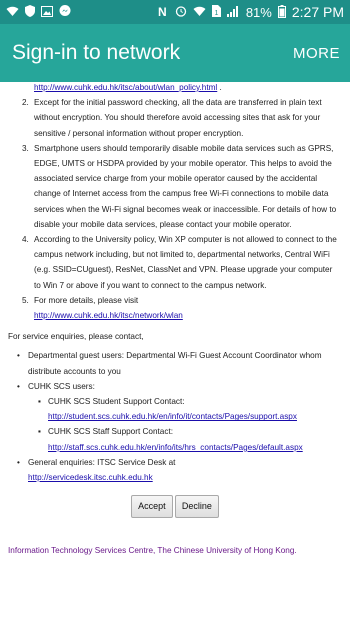 The width and height of the screenshot is (350, 619). I want to click on servicedesk-link: http://servicedesk.itsc.cuhk.edu.hk, so click(90, 477).